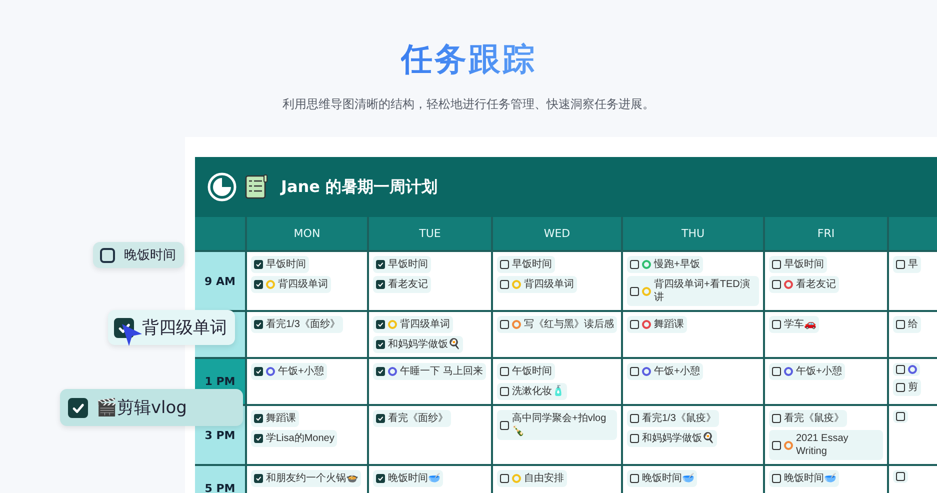  What do you see at coordinates (526, 371) in the screenshot?
I see `task-chip: 午饭时间` at bounding box center [526, 371].